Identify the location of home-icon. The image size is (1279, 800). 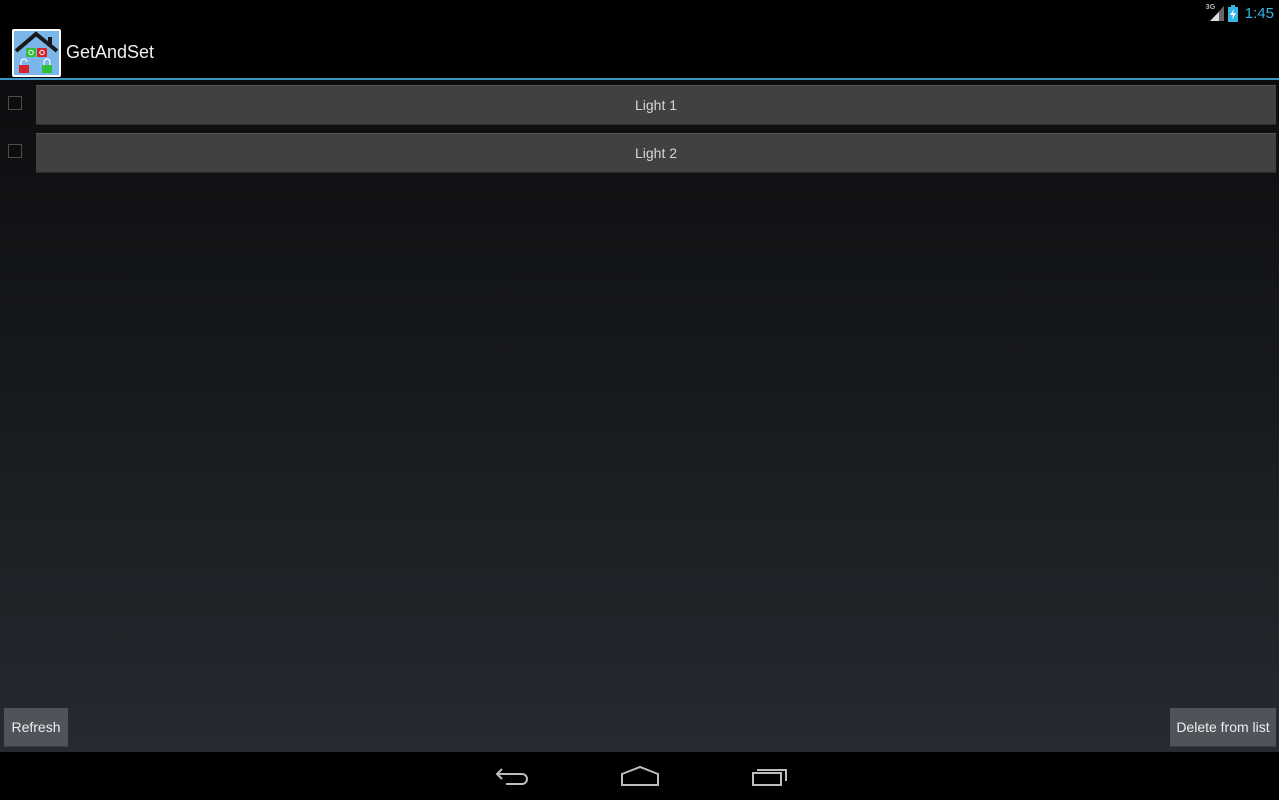
(640, 778).